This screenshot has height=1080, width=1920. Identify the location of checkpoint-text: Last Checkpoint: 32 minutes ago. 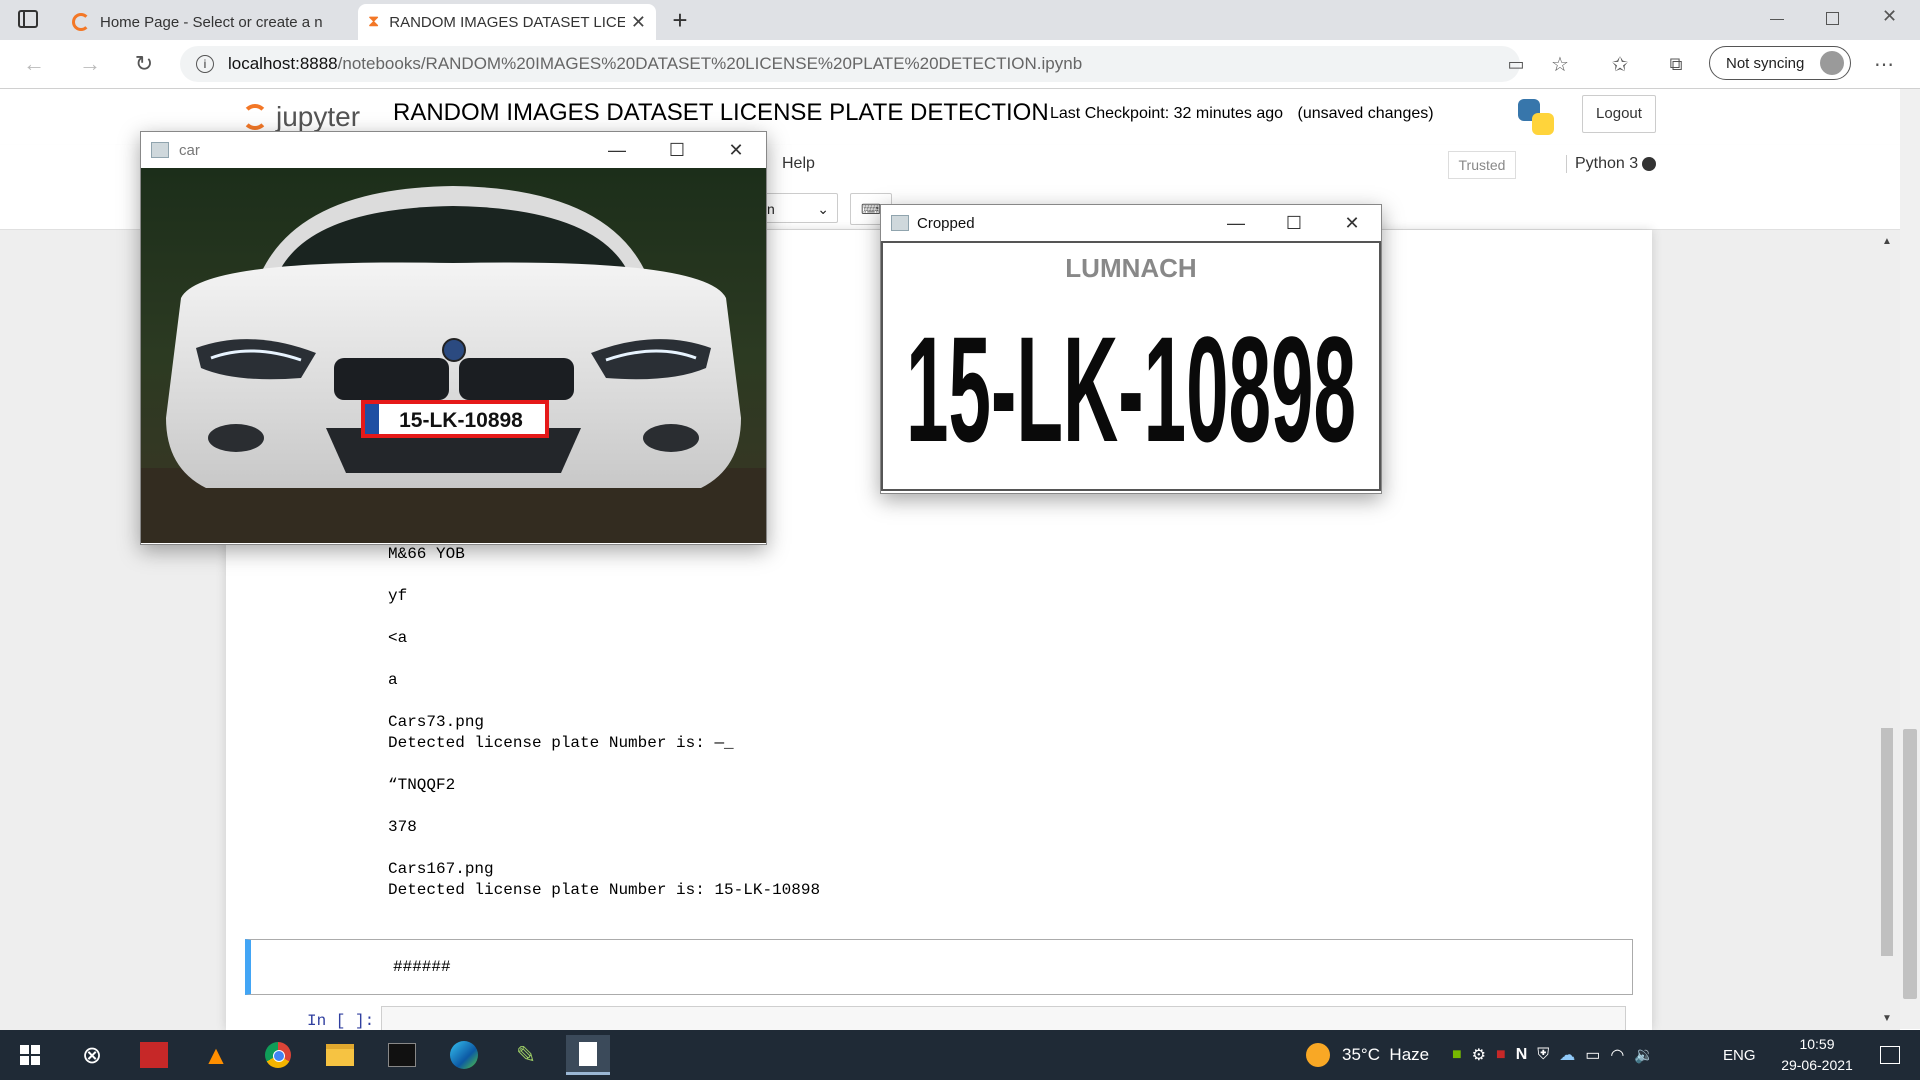
(1167, 113).